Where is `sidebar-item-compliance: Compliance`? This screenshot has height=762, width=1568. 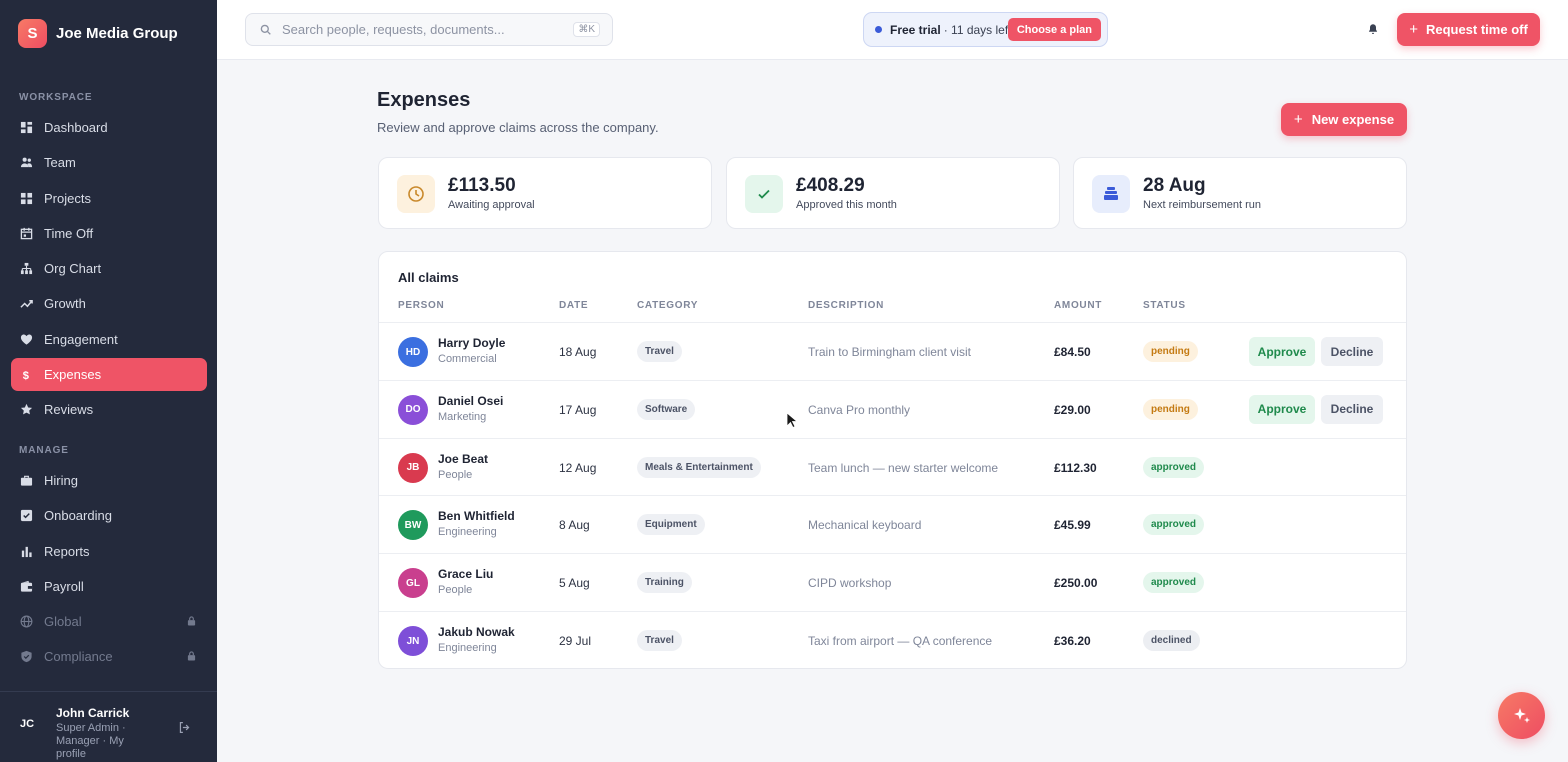
sidebar-item-compliance: Compliance is located at coordinates (109, 656).